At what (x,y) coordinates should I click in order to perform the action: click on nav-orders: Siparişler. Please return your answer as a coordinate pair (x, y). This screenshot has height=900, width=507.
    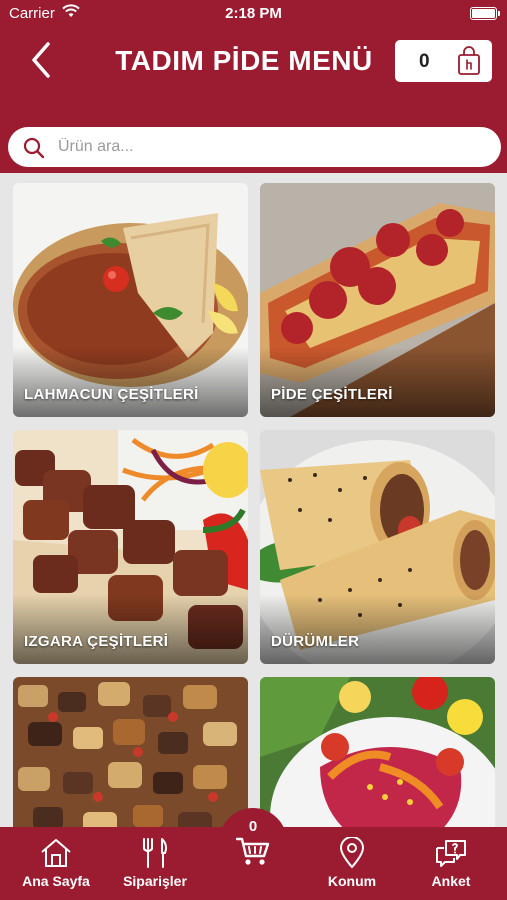
    Looking at the image, I should click on (155, 863).